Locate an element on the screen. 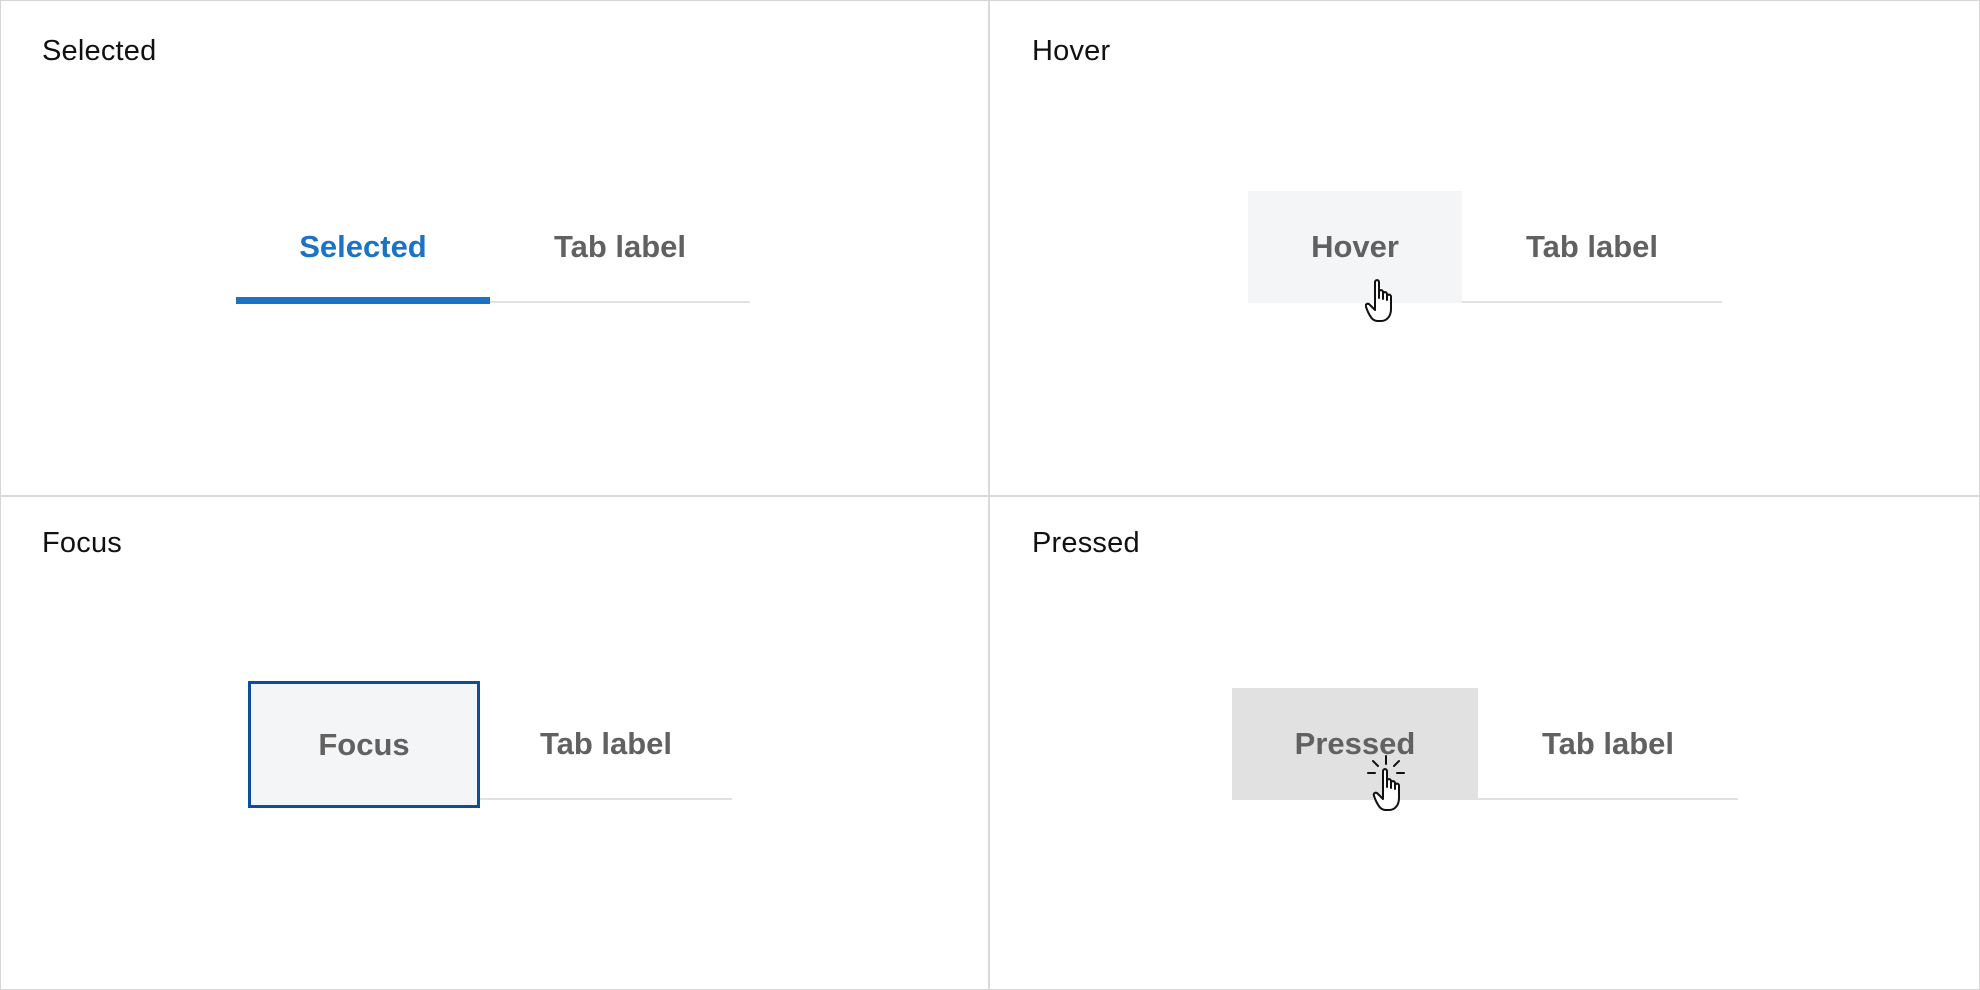  tab-label: Hover is located at coordinates (1355, 246).